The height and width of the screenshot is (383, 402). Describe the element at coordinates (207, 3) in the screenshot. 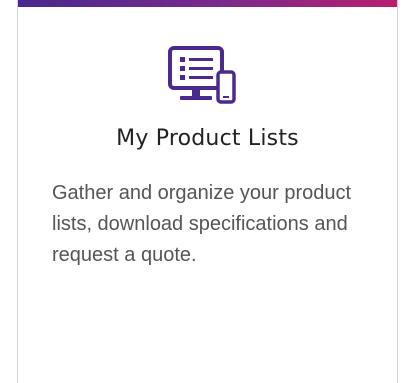

I see `card-accent-bar` at that location.